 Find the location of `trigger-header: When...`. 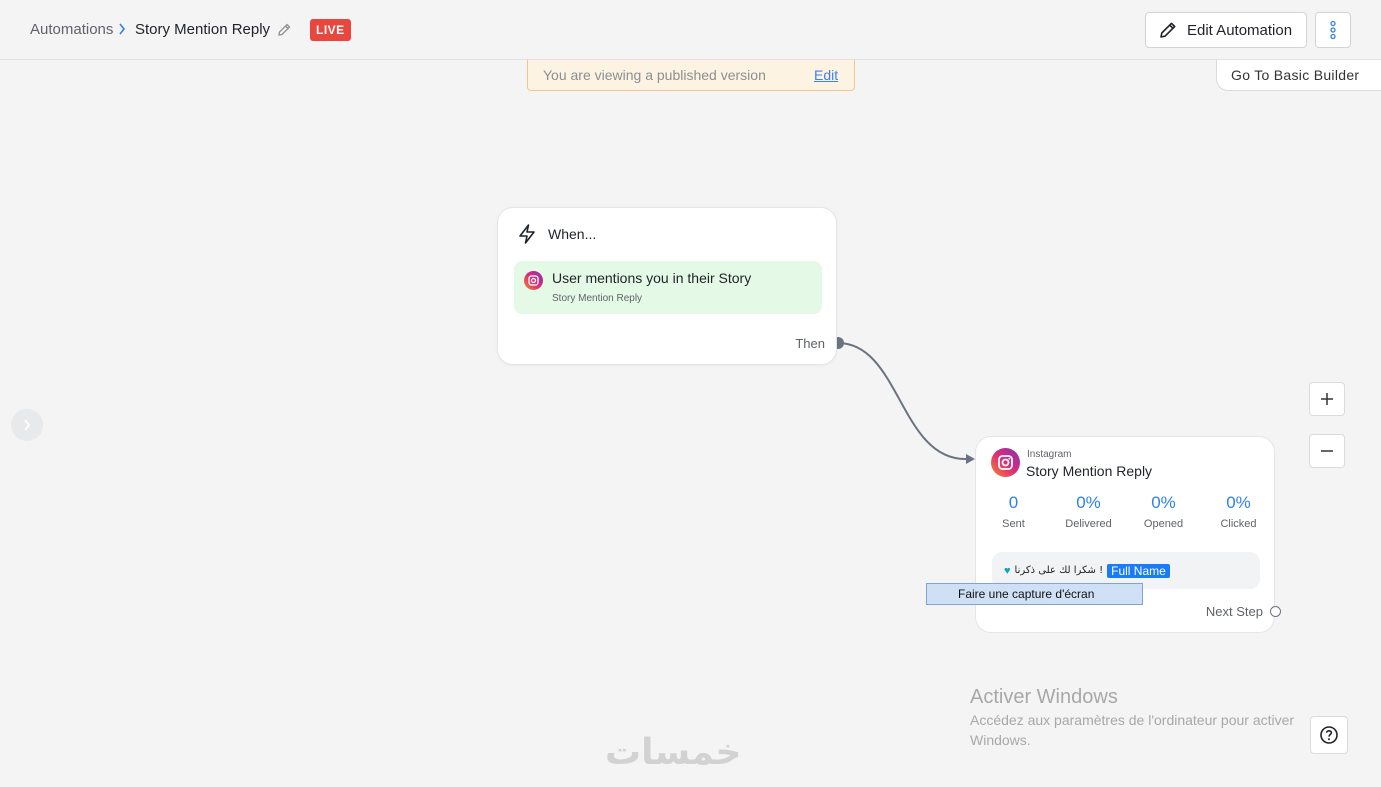

trigger-header: When... is located at coordinates (556, 234).